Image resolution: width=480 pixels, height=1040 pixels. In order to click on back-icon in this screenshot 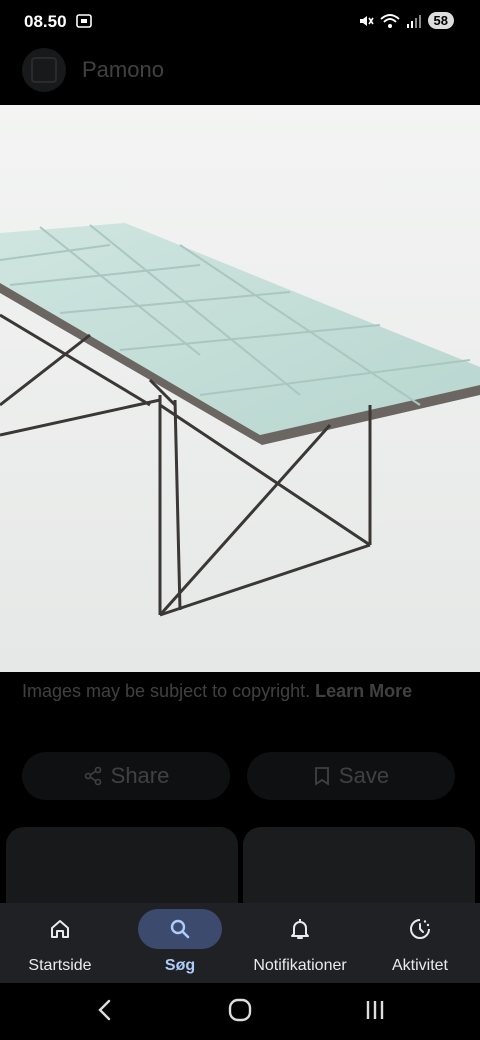, I will do `click(104, 1010)`.